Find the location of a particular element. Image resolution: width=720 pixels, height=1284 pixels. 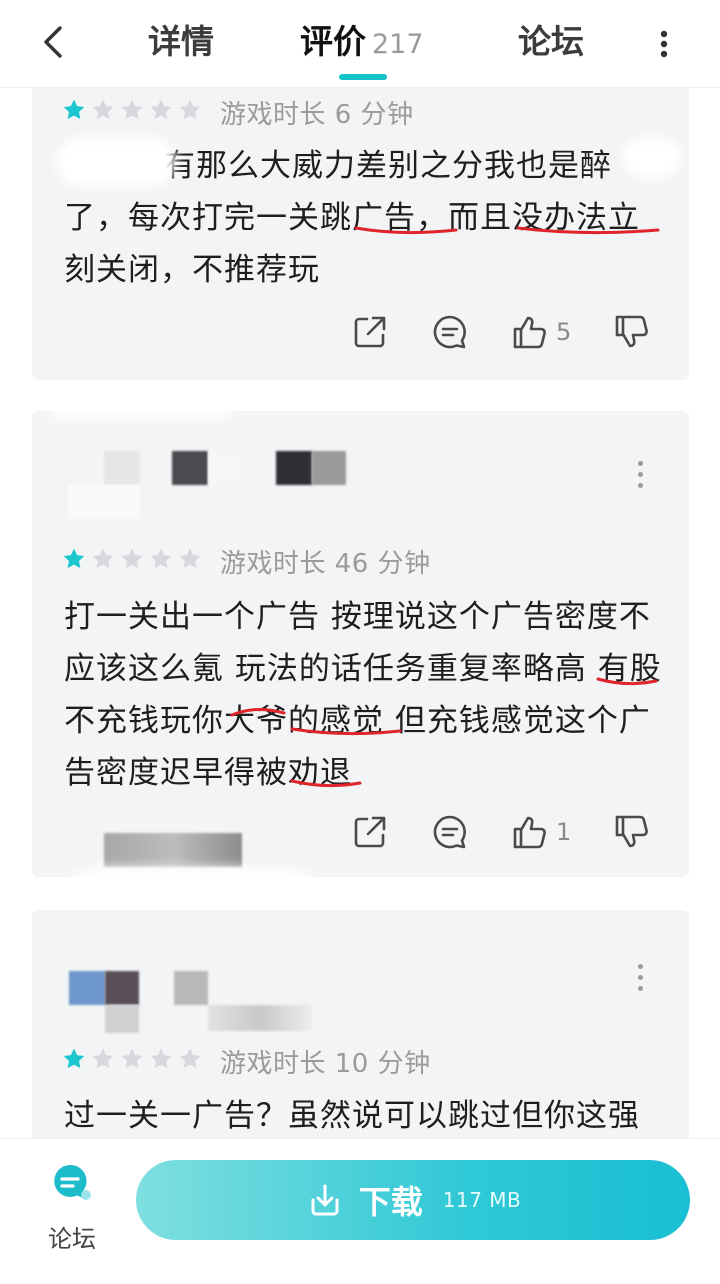

like-count: 5 is located at coordinates (564, 332).